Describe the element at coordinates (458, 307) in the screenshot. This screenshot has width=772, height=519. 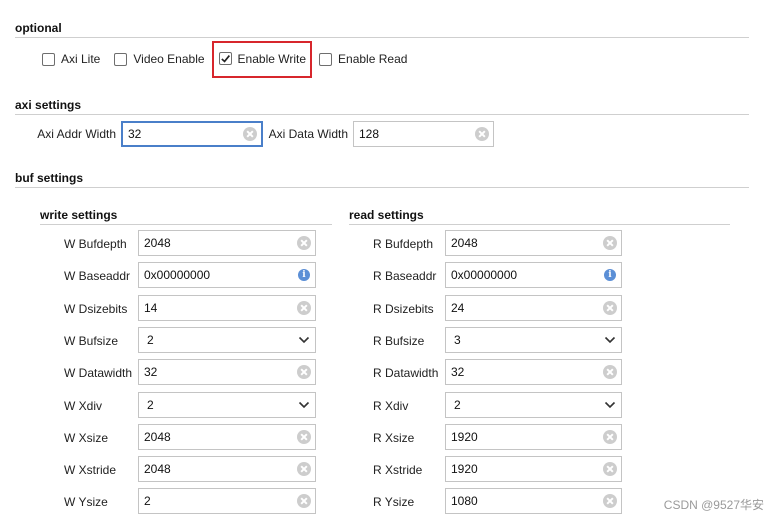
I see `r-dsizebits-value: 24` at that location.